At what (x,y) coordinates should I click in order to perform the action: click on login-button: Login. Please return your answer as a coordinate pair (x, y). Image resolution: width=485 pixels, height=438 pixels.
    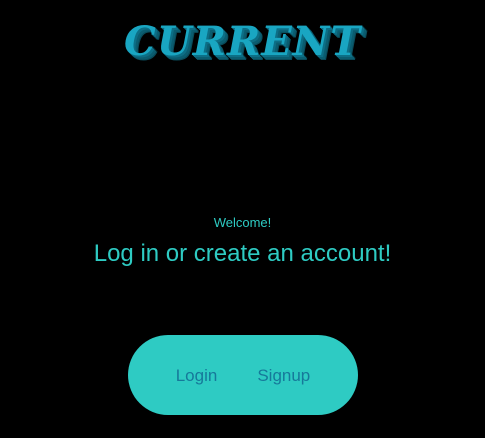
    Looking at the image, I should click on (197, 375).